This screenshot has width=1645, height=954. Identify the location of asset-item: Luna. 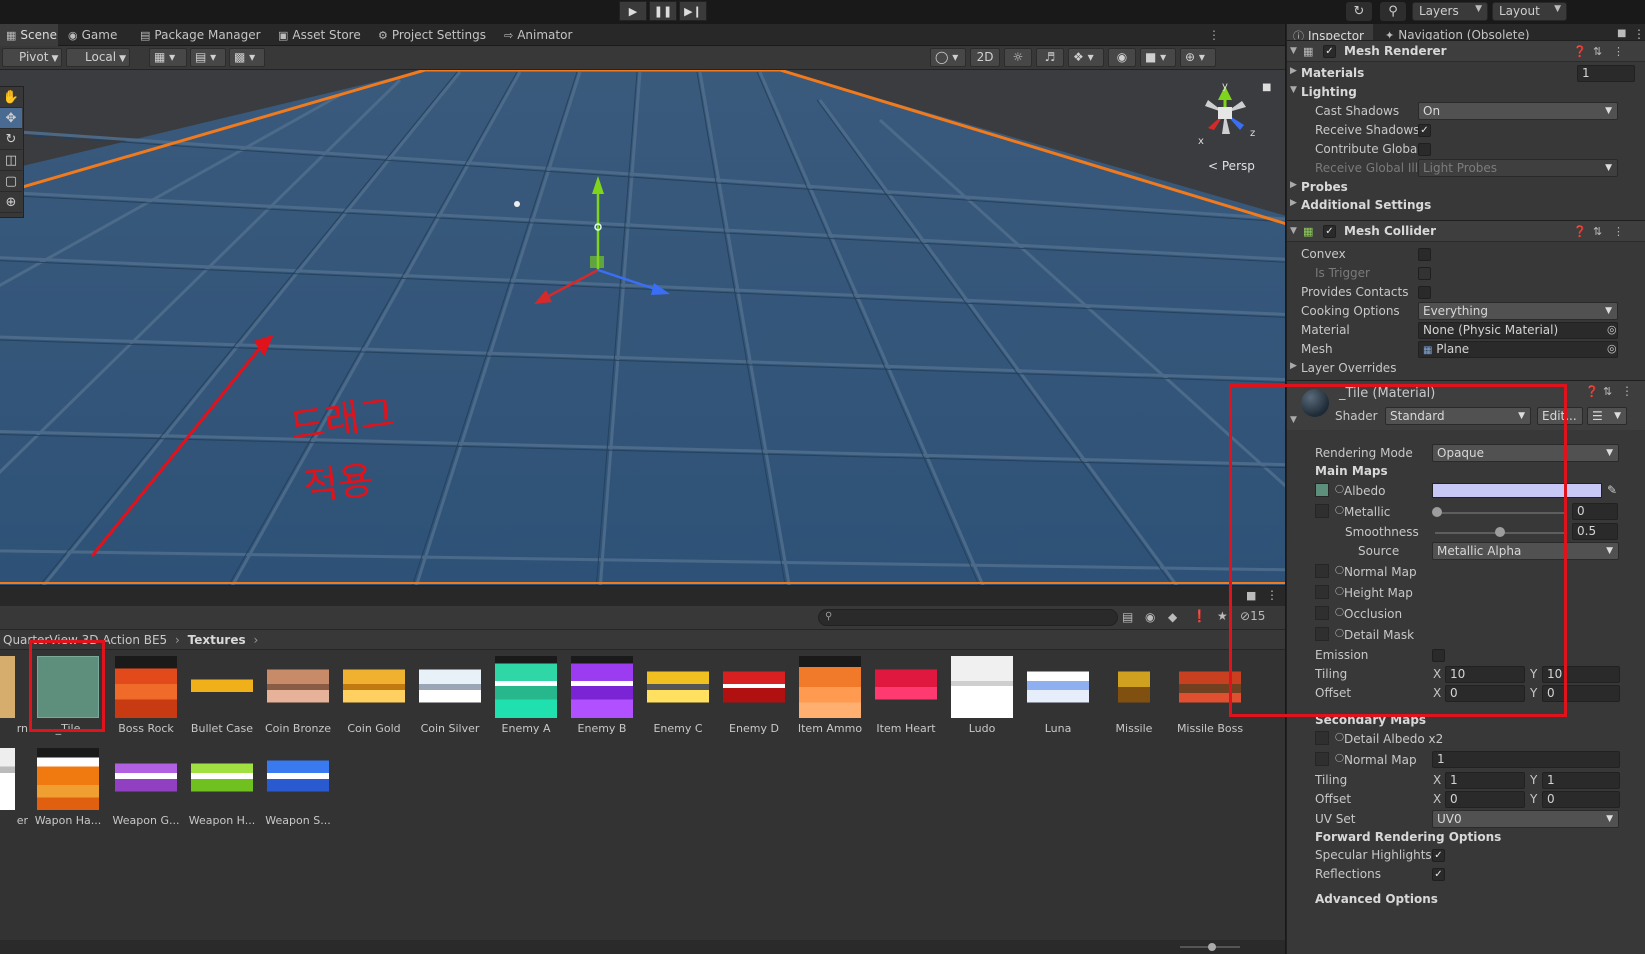
(1058, 695).